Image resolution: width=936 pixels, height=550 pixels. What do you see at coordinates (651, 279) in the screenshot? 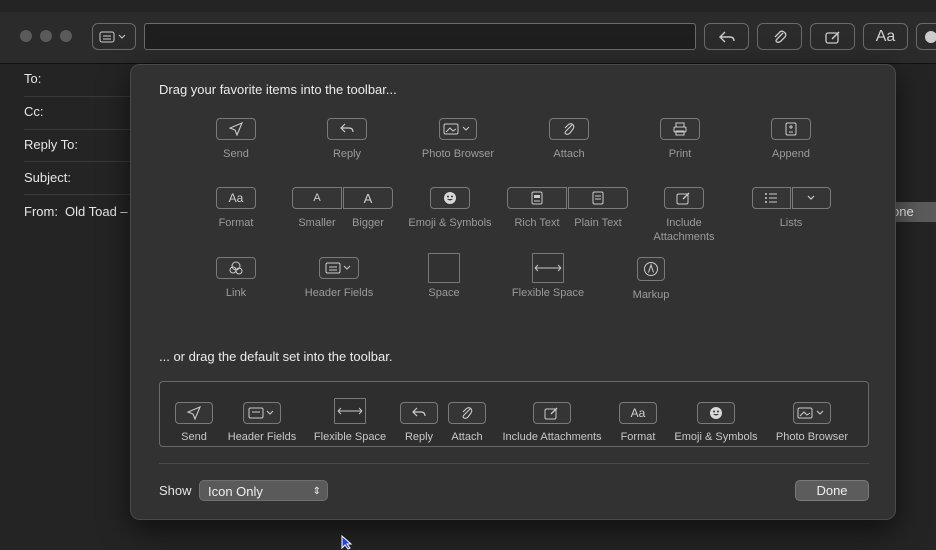
I see `item-markup: Markup` at bounding box center [651, 279].